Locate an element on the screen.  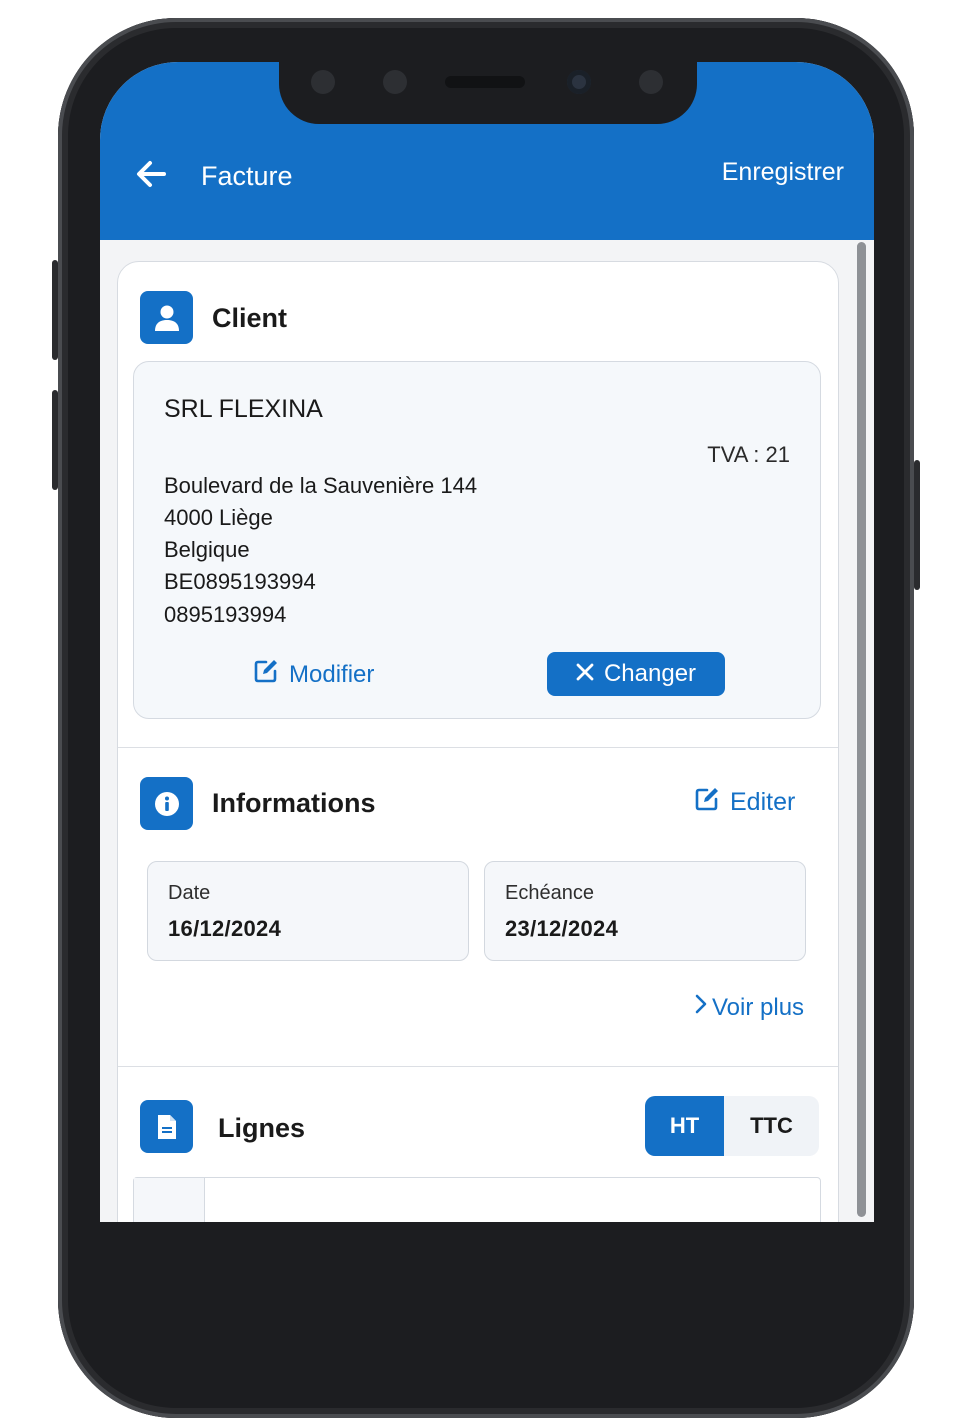
see-more-link: Voir plus is located at coordinates (749, 1007).